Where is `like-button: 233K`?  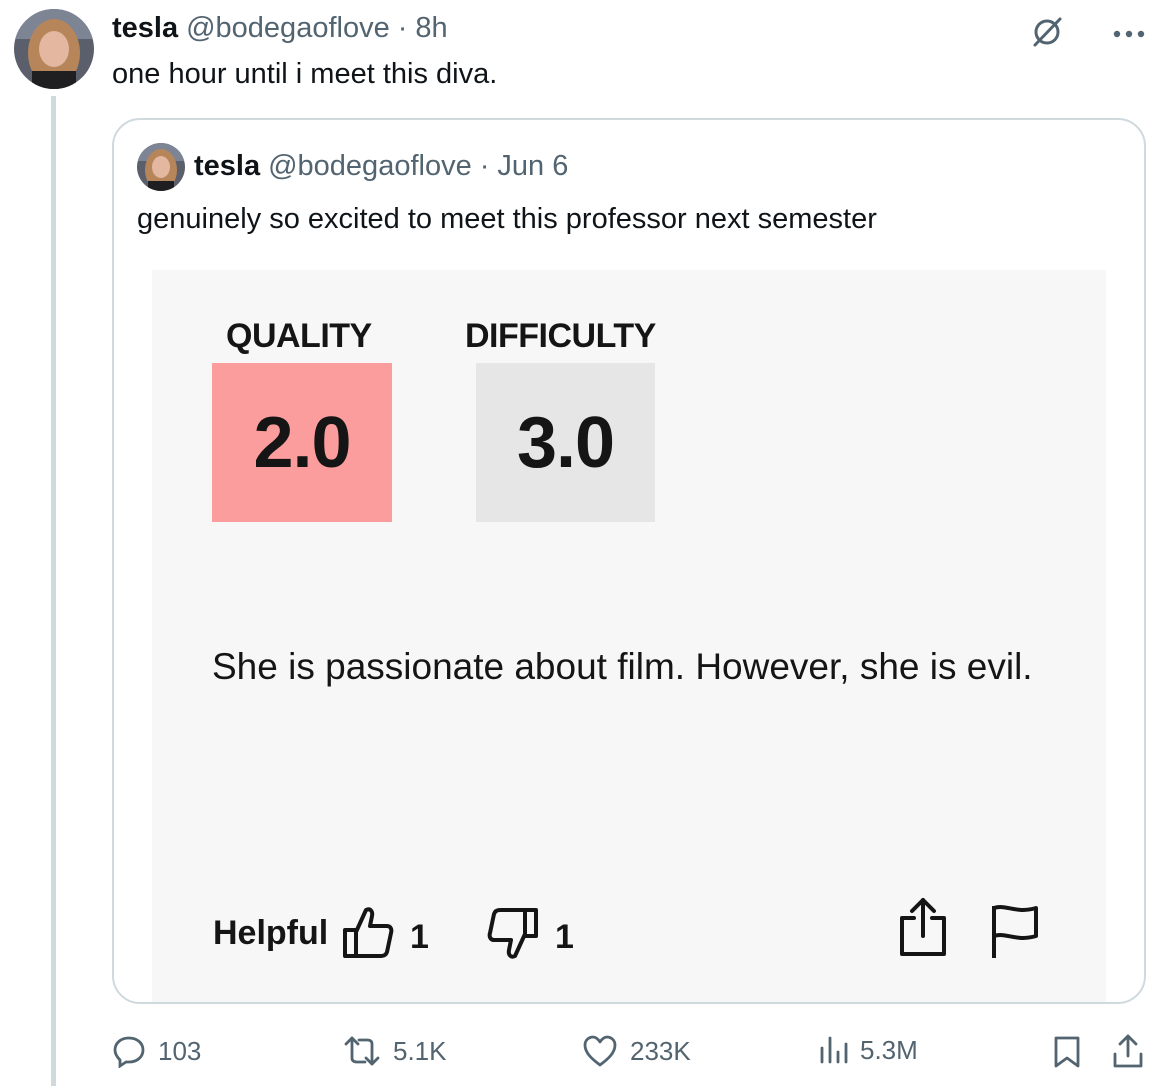
like-button: 233K is located at coordinates (636, 1051).